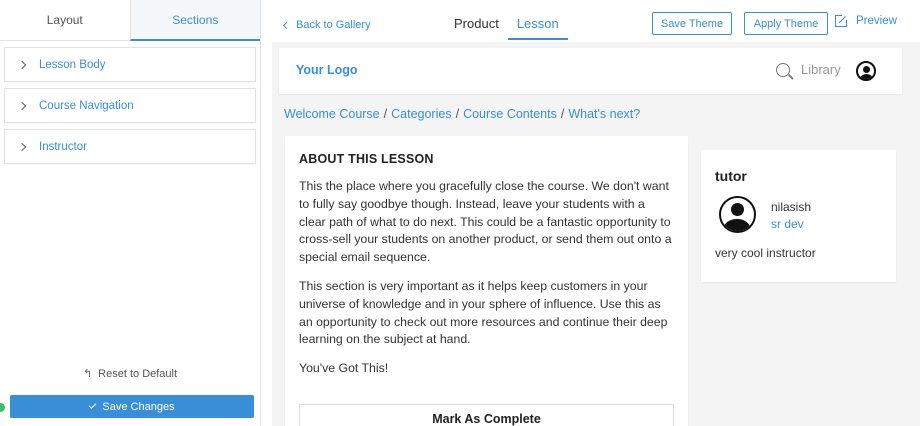  Describe the element at coordinates (783, 70) in the screenshot. I see `search-icon` at that location.